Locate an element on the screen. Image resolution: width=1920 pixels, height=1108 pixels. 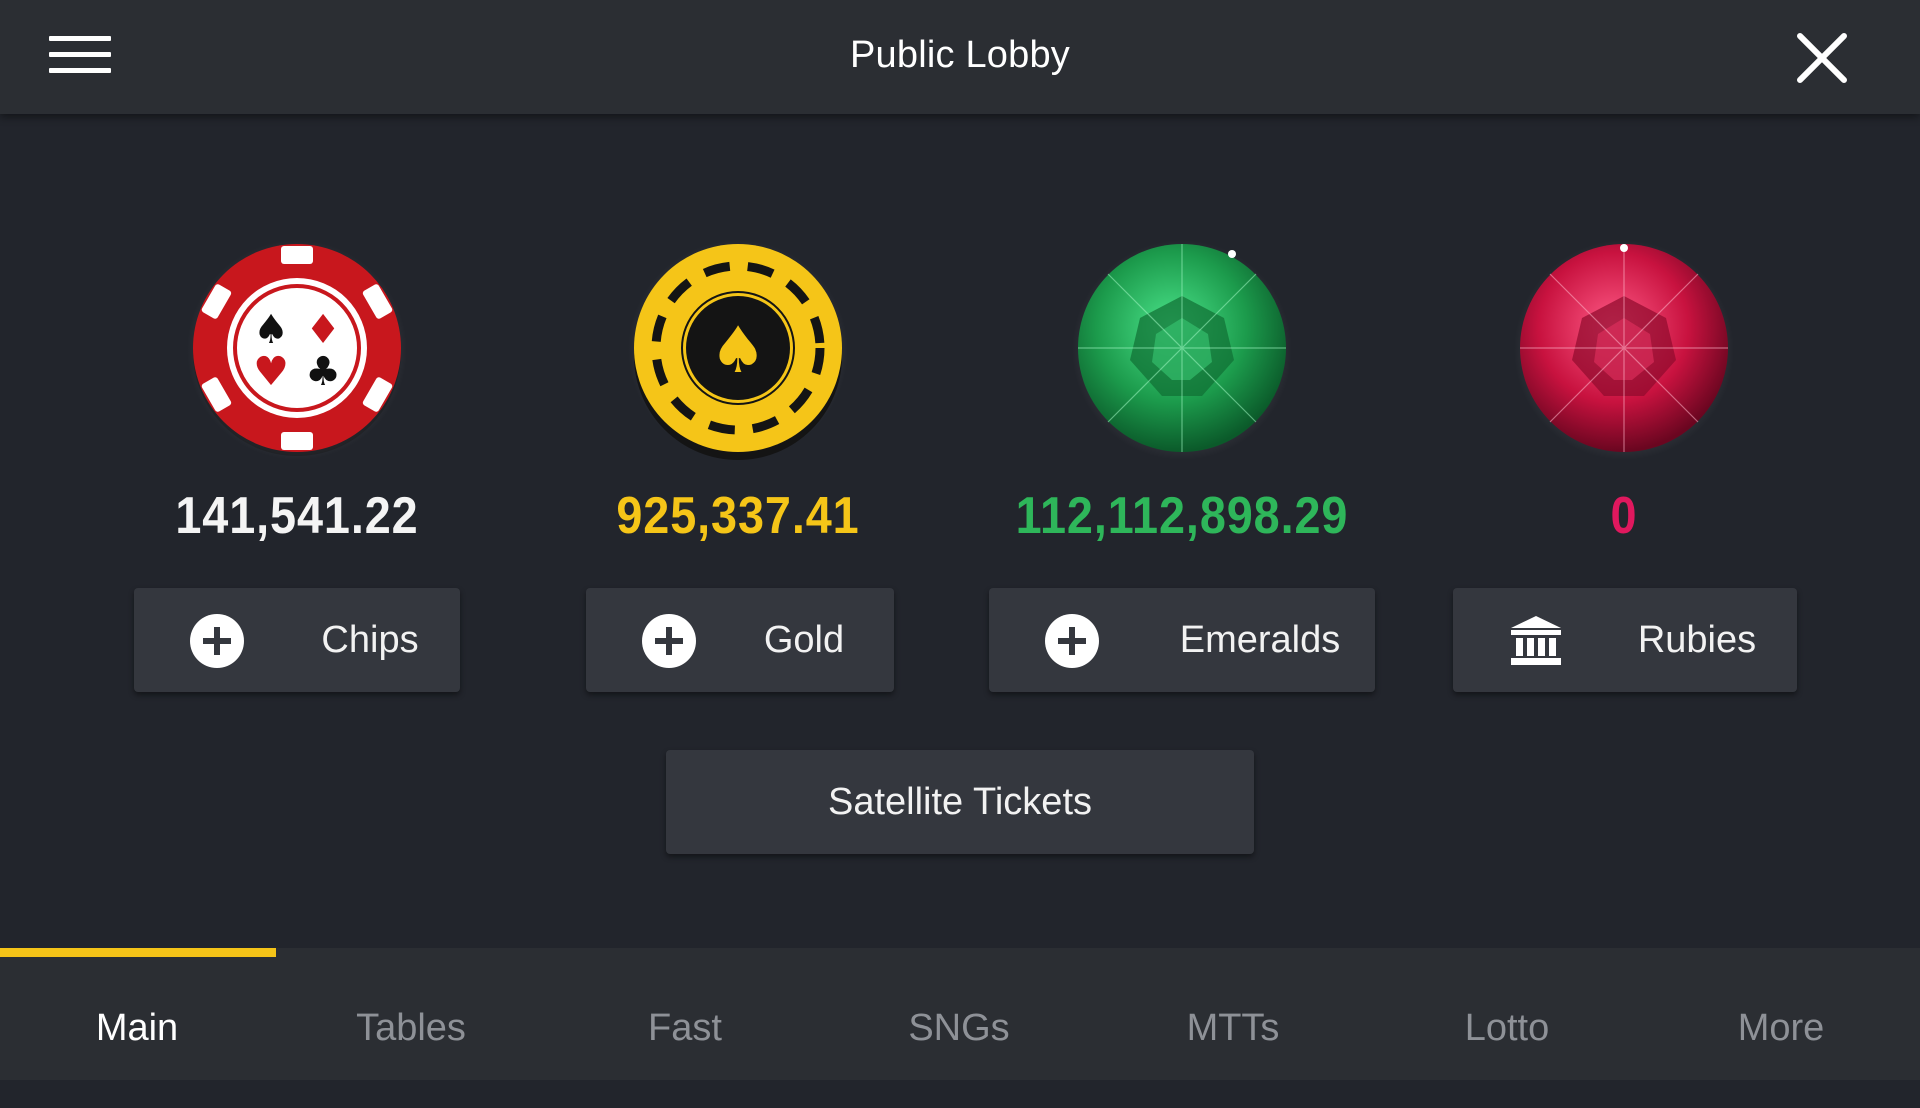
tab-mtts: MTTs is located at coordinates (1233, 1014).